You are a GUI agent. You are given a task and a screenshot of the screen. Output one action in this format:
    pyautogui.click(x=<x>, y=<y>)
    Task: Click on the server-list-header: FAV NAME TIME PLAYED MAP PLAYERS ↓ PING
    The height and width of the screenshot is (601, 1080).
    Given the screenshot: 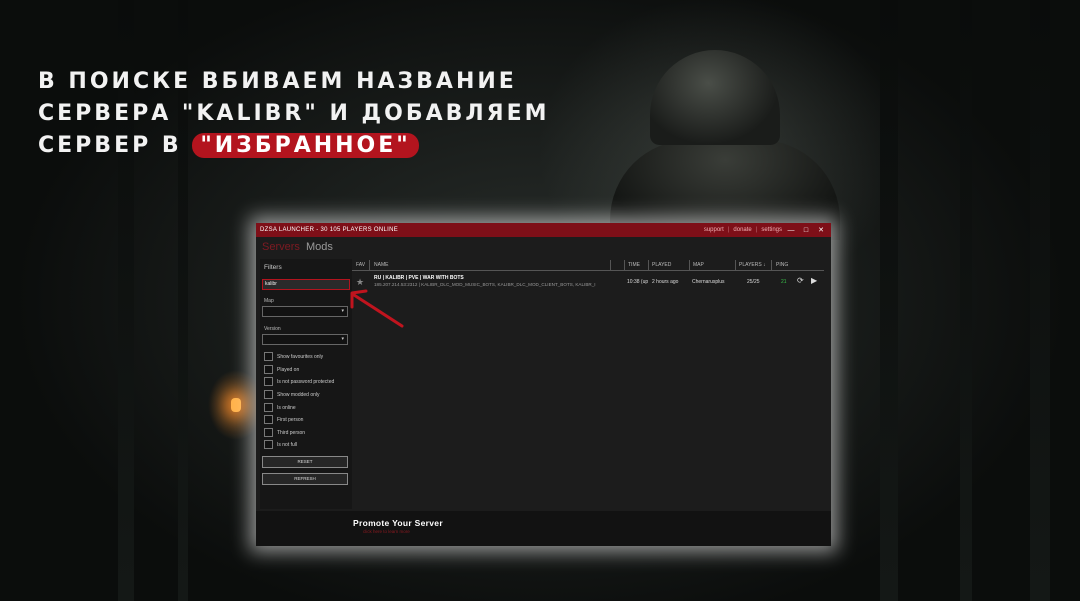 What is the action you would take?
    pyautogui.click(x=588, y=265)
    